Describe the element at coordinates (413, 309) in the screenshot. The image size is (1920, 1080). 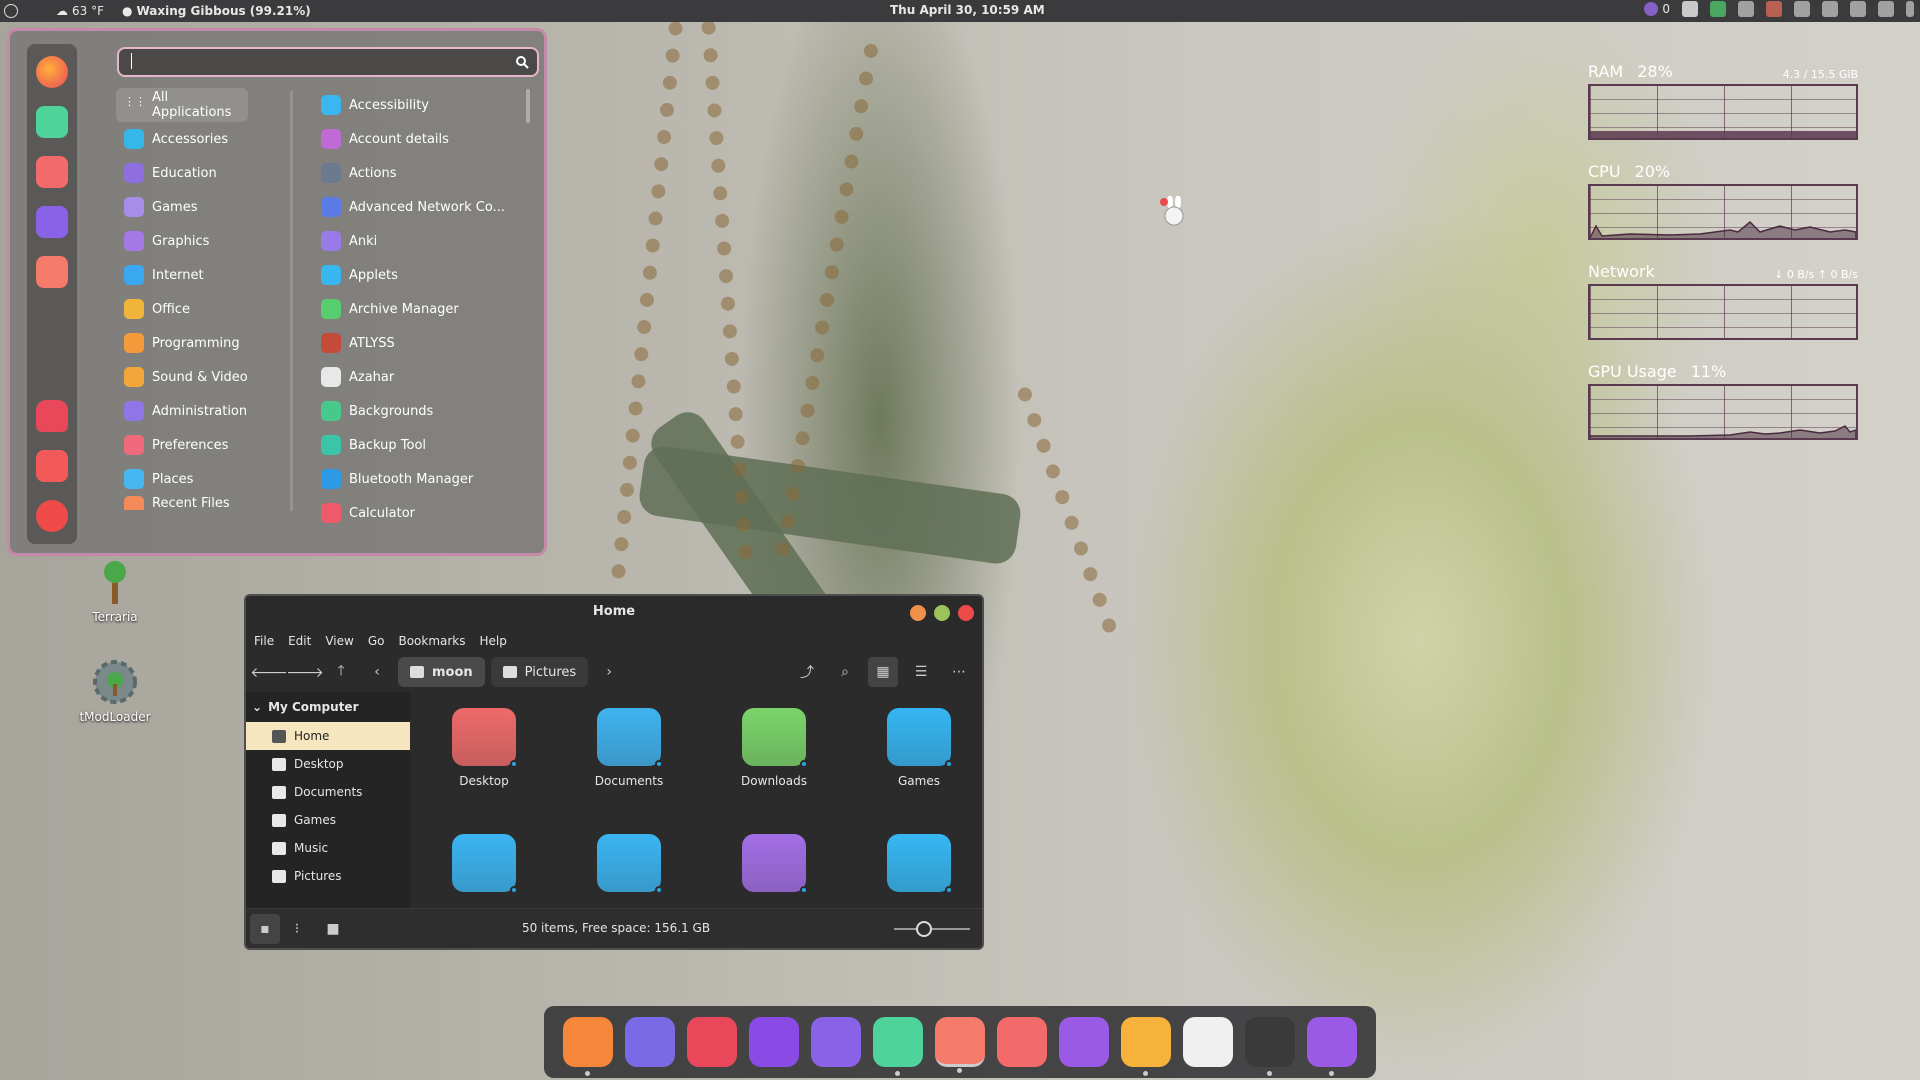
I see `app-item: Archive Manager` at that location.